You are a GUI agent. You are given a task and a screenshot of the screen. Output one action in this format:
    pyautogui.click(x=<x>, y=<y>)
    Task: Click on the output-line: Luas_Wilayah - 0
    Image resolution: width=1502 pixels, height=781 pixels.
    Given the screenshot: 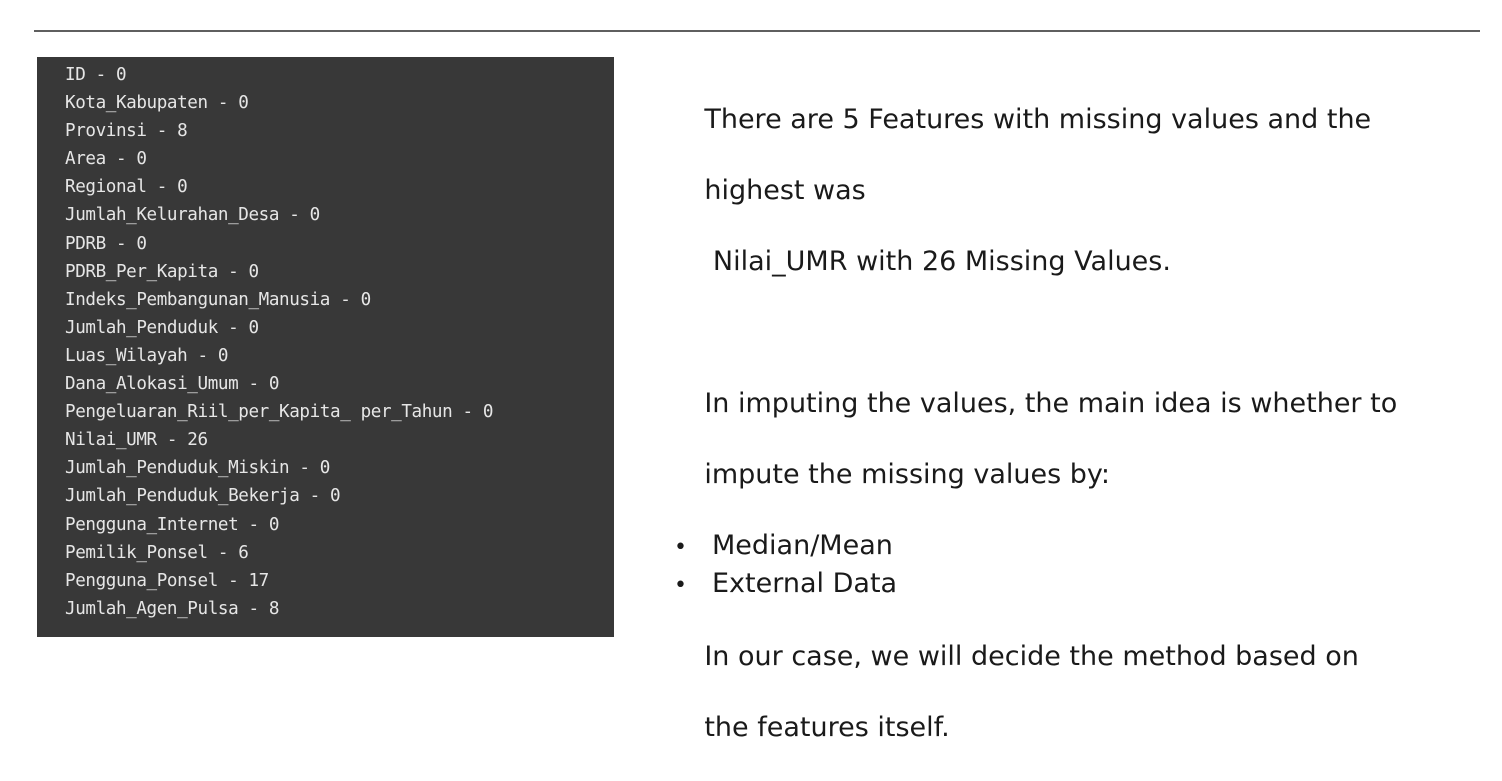 What is the action you would take?
    pyautogui.click(x=147, y=355)
    